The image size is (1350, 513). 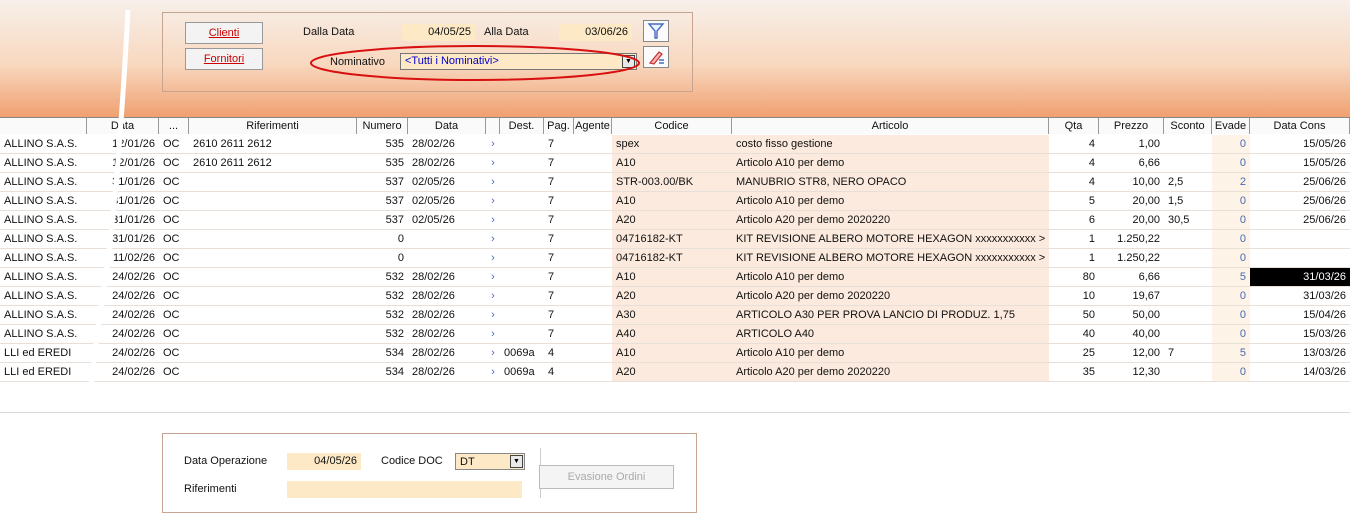 I want to click on cell-numero: 535, so click(x=382, y=163).